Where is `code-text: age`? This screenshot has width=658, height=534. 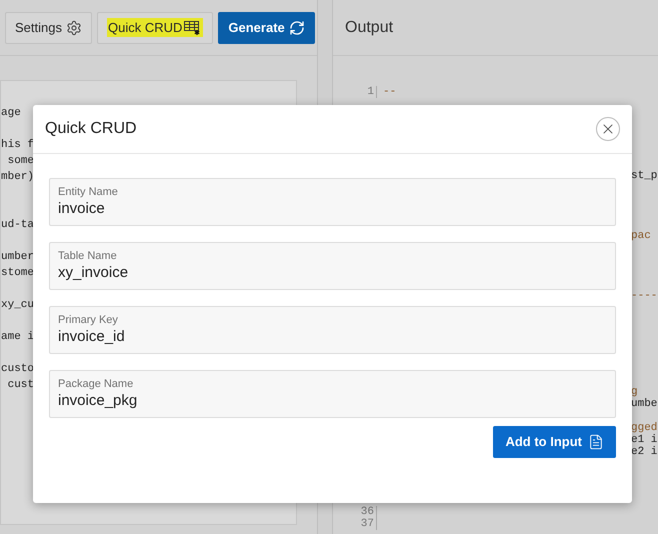 code-text: age is located at coordinates (11, 113).